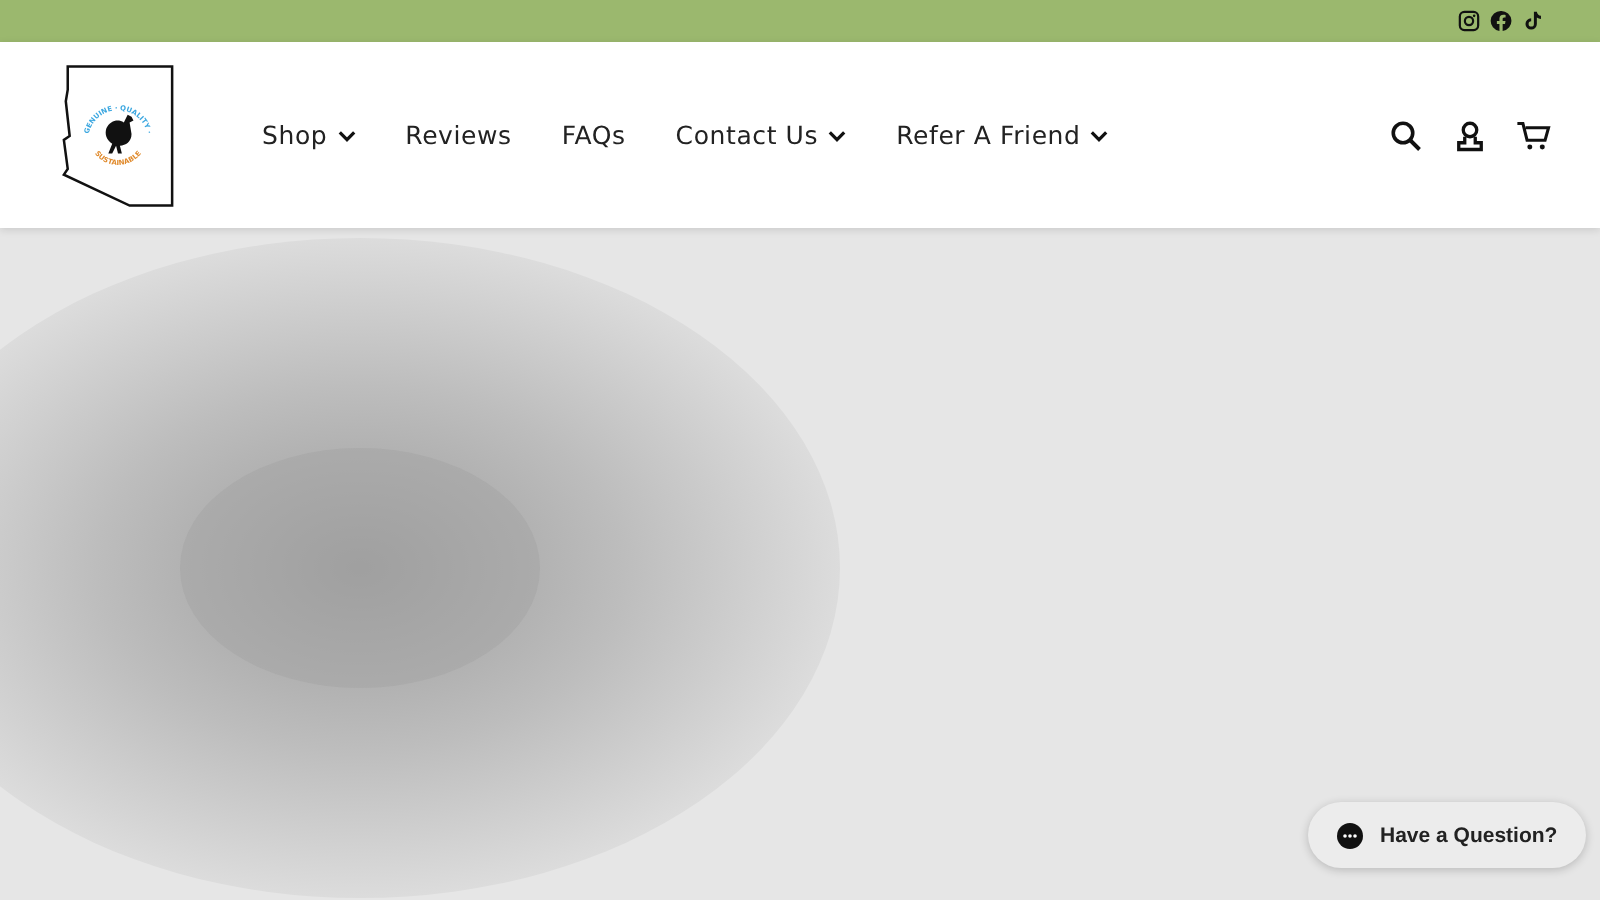 This screenshot has width=1600, height=900. What do you see at coordinates (761, 135) in the screenshot?
I see `nav-link: Contact Us` at bounding box center [761, 135].